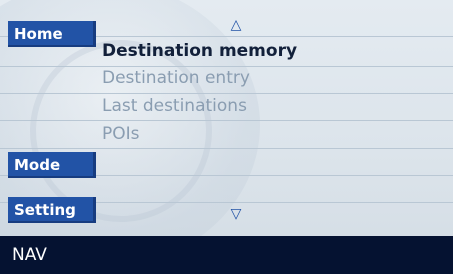 Image resolution: width=453 pixels, height=274 pixels. What do you see at coordinates (52, 210) in the screenshot?
I see `setting-button: Setting` at bounding box center [52, 210].